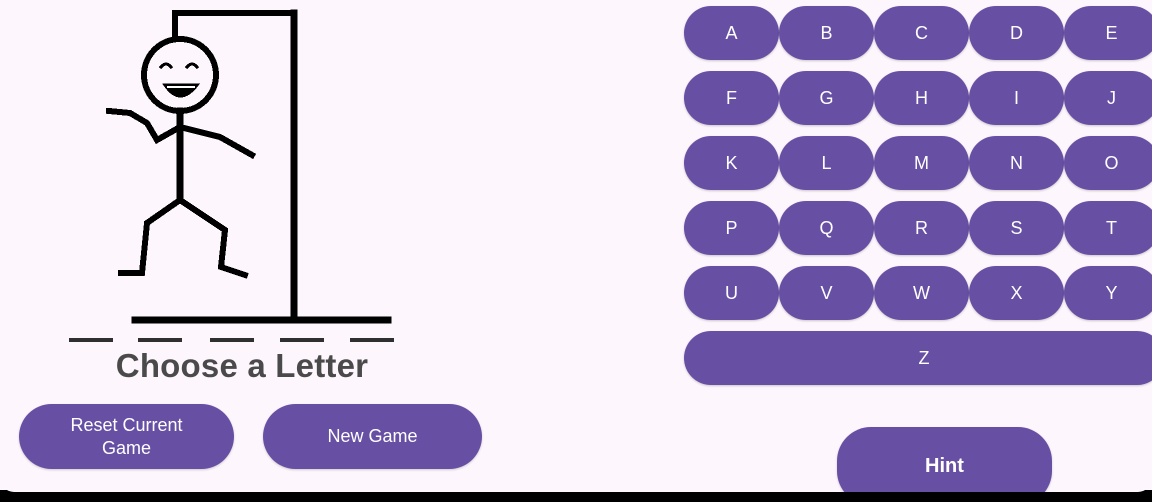  Describe the element at coordinates (242, 365) in the screenshot. I see `status-message: Choose a Letter` at that location.